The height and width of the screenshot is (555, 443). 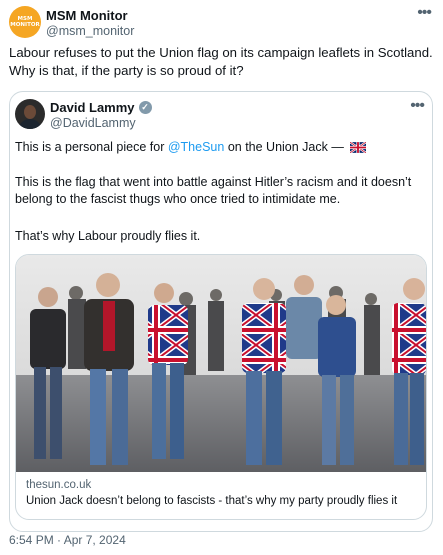 I want to click on quoted-more-icon: •••, so click(x=417, y=106).